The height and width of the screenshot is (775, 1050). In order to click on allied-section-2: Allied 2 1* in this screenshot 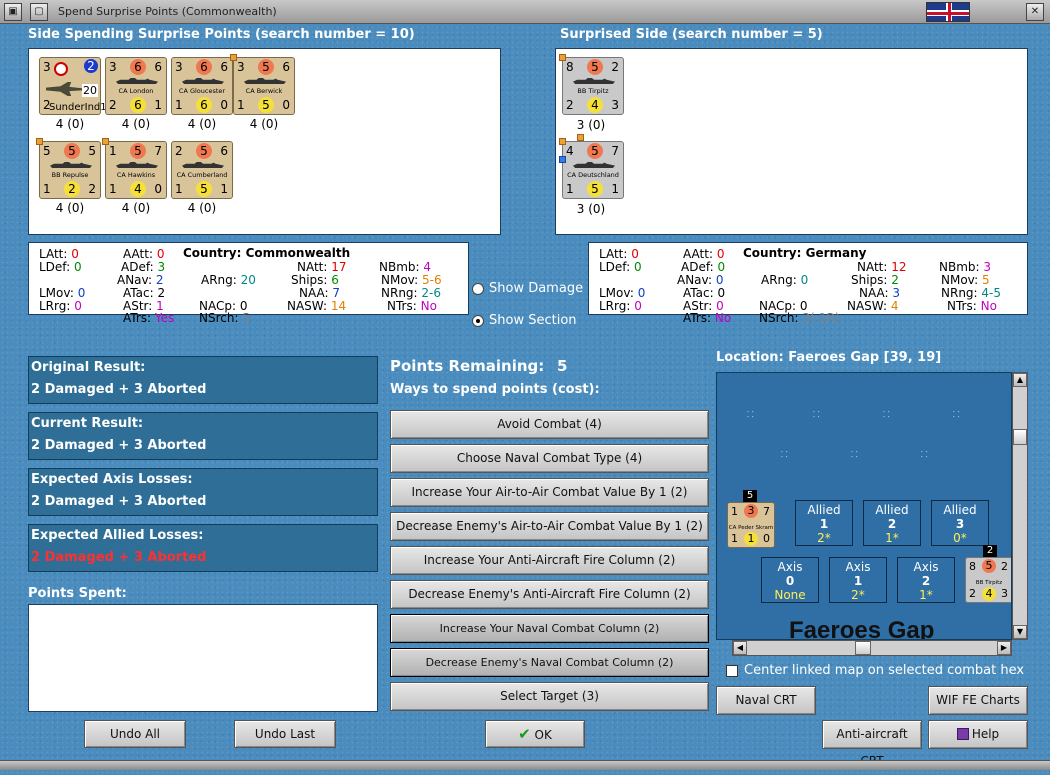, I will do `click(892, 523)`.